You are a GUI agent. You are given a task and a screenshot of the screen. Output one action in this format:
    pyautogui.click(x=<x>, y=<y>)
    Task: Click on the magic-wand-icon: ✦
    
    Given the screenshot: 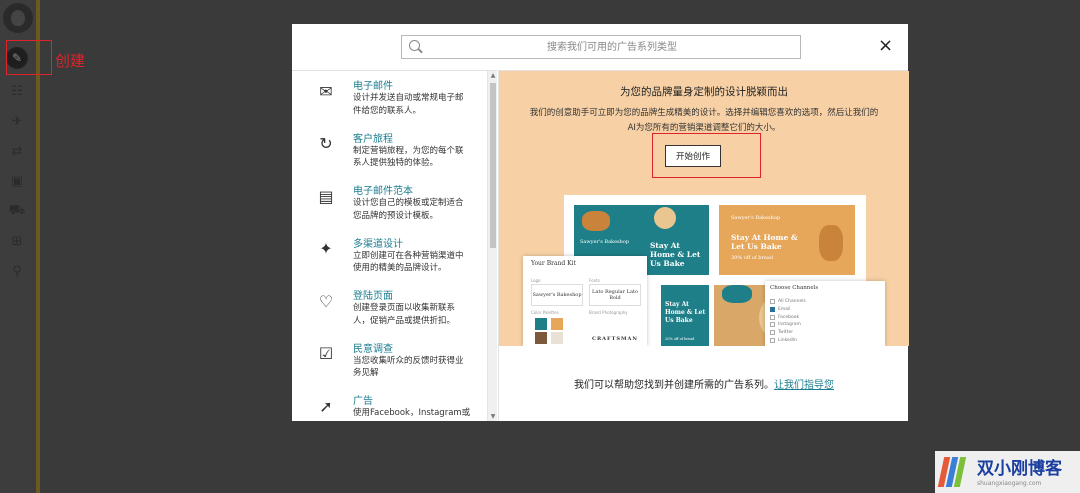 What is the action you would take?
    pyautogui.click(x=326, y=248)
    